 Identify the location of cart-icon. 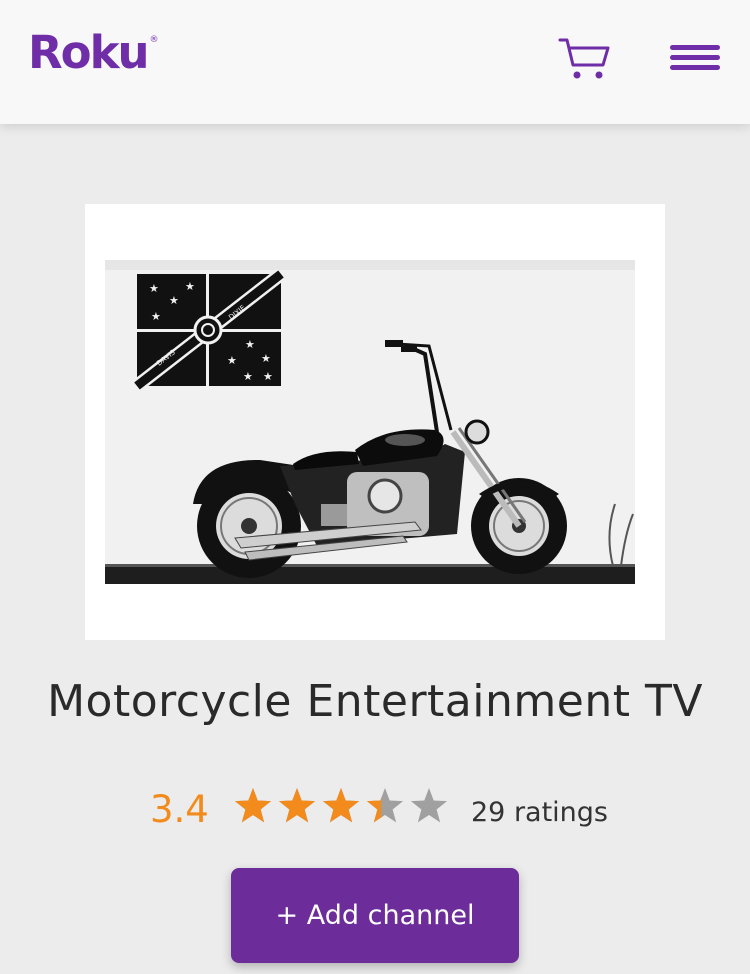
(584, 58).